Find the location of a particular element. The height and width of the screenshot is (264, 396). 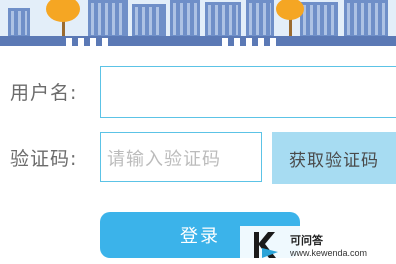

watermark-title: 可问答 is located at coordinates (306, 240).